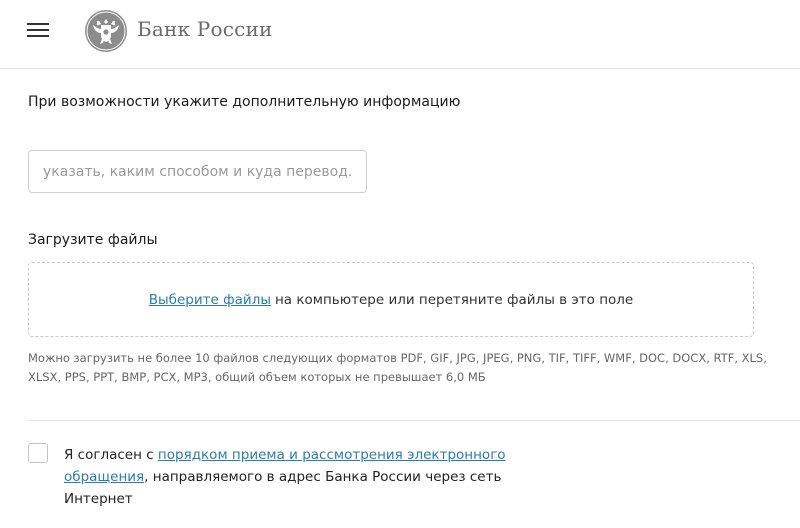  Describe the element at coordinates (93, 240) in the screenshot. I see `upload-files-label: Загрузите файлы` at that location.